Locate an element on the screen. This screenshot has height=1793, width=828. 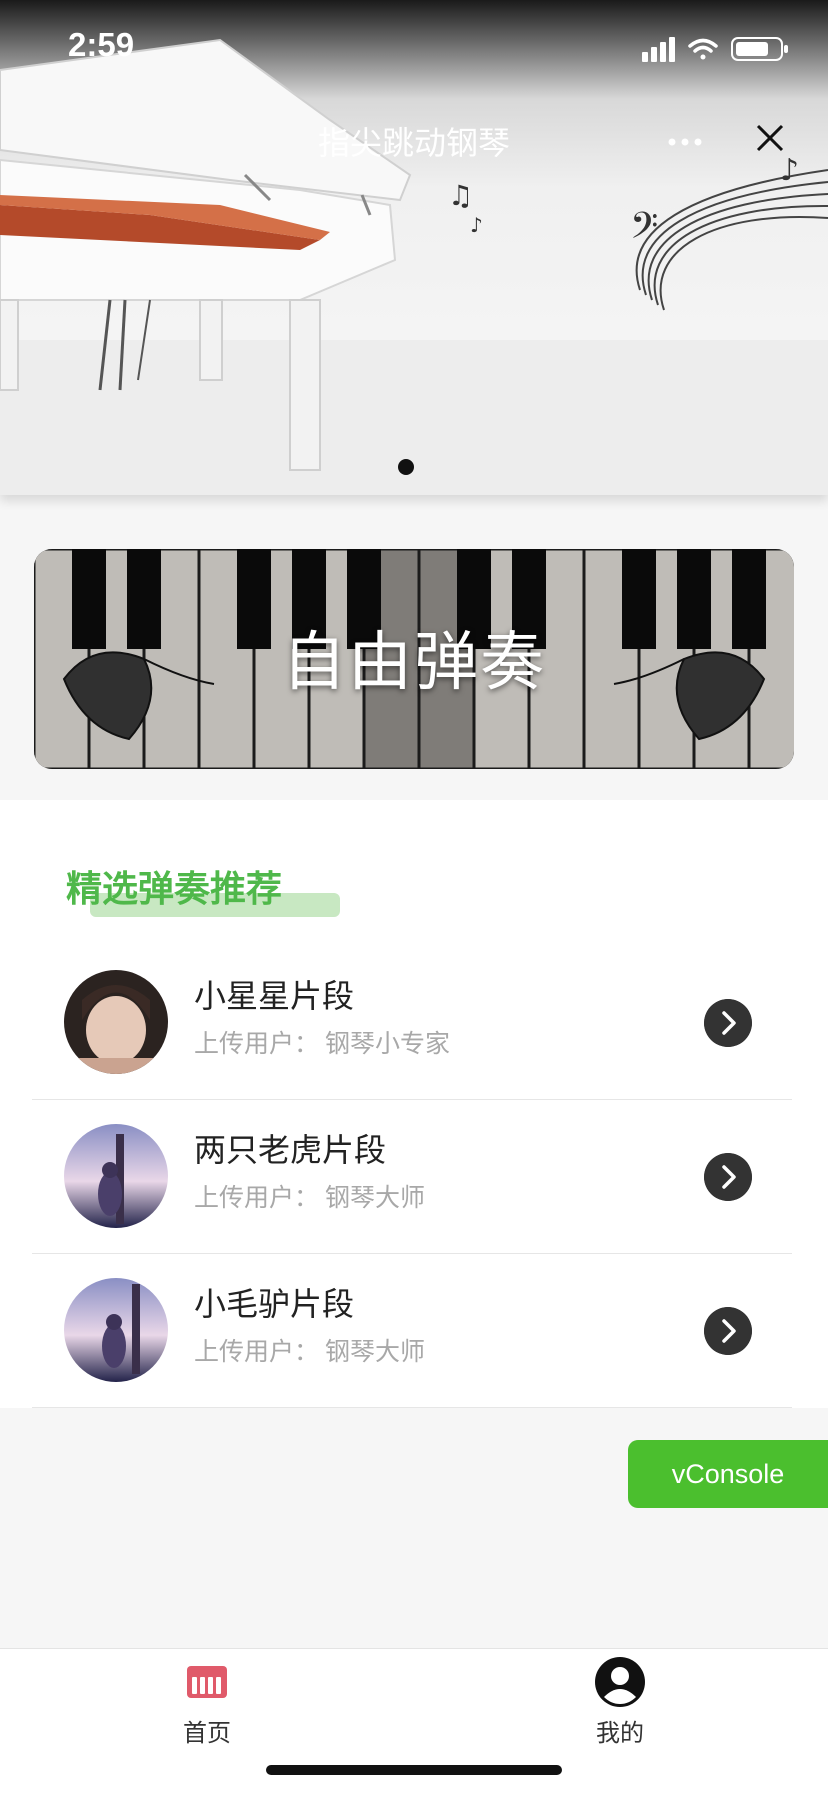
vconsole-button: vConsole is located at coordinates (728, 1474).